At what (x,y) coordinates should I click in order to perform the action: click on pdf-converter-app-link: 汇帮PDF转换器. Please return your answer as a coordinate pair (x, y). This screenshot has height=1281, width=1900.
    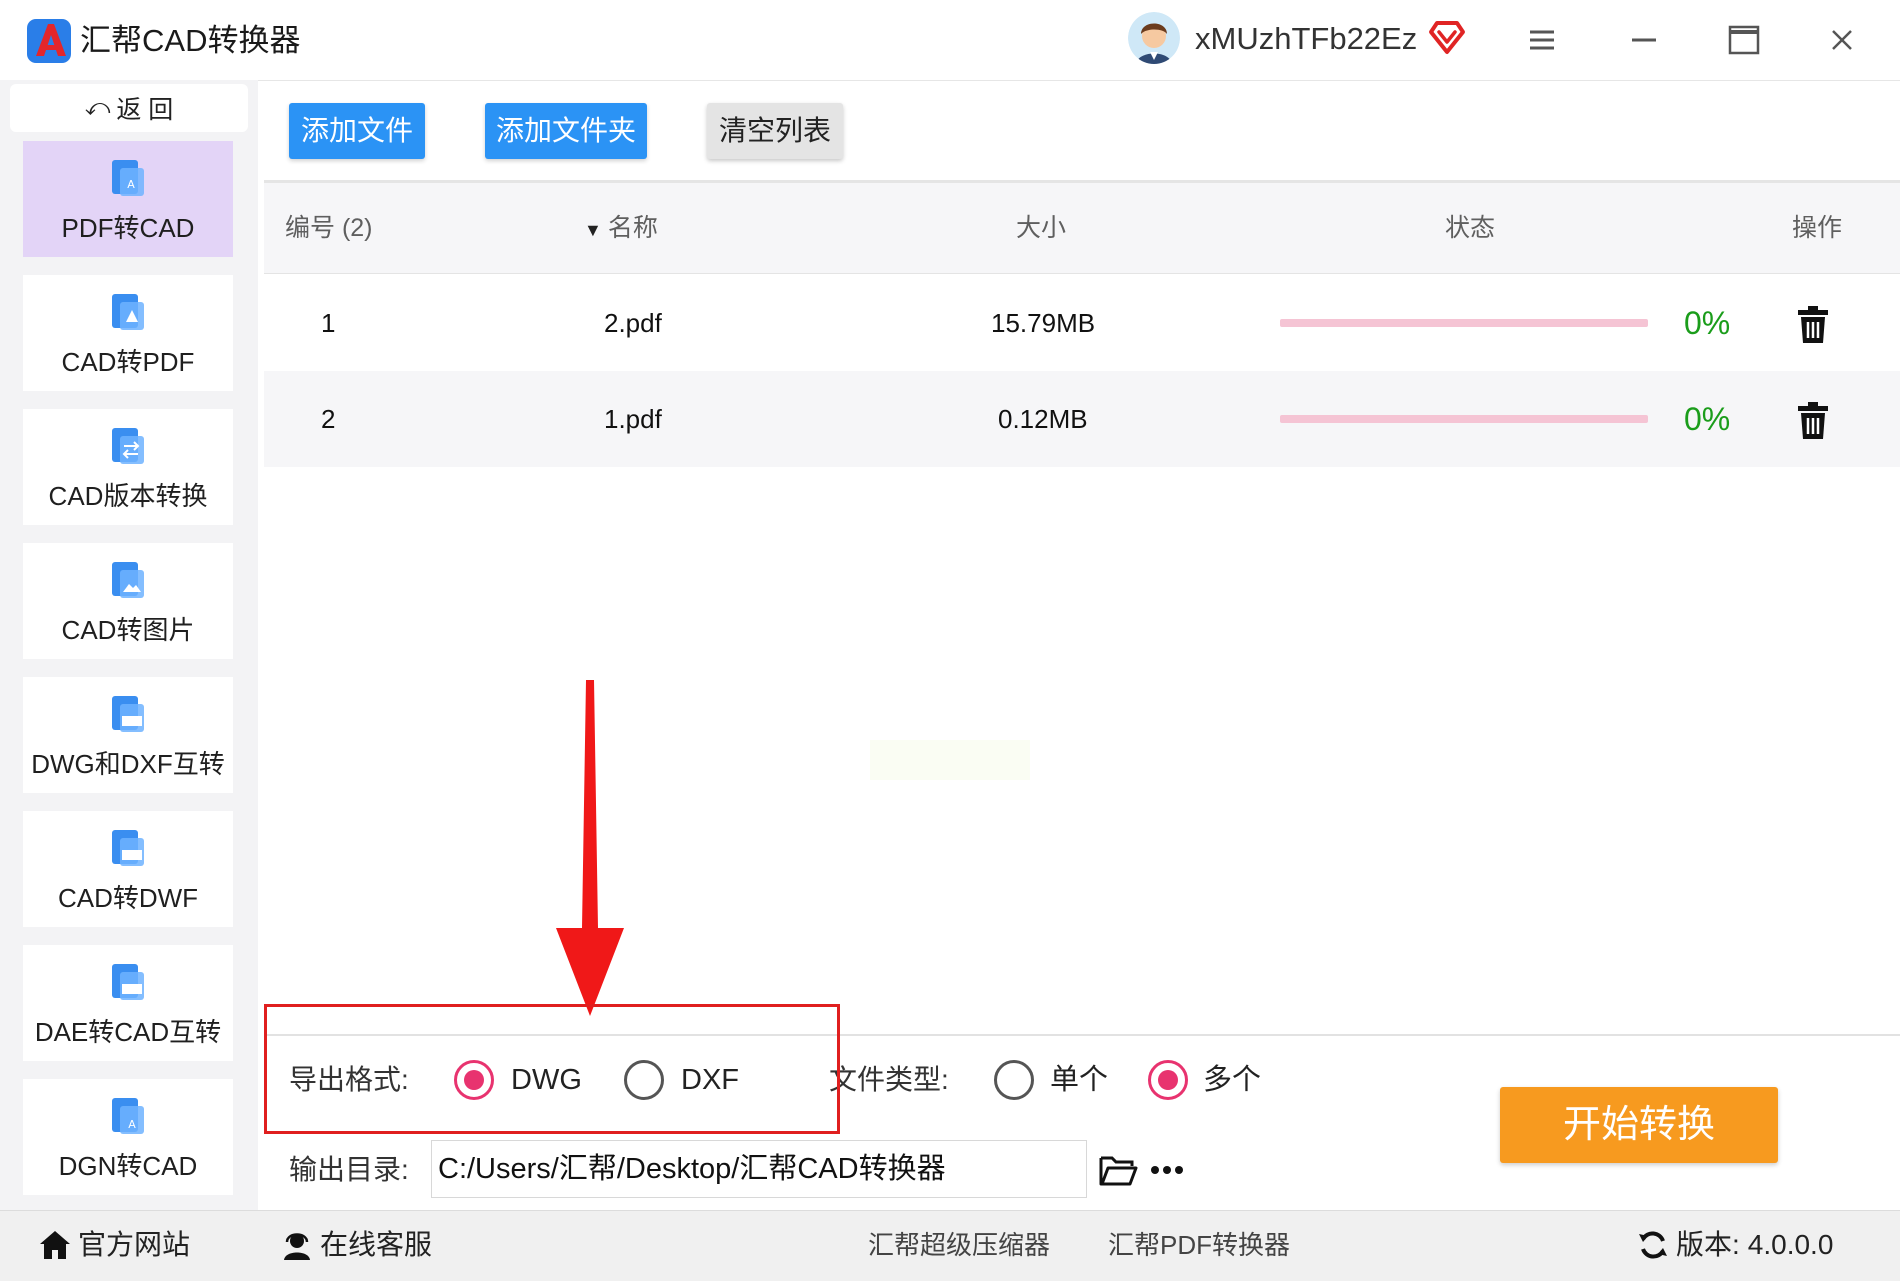
    Looking at the image, I should click on (1199, 1245).